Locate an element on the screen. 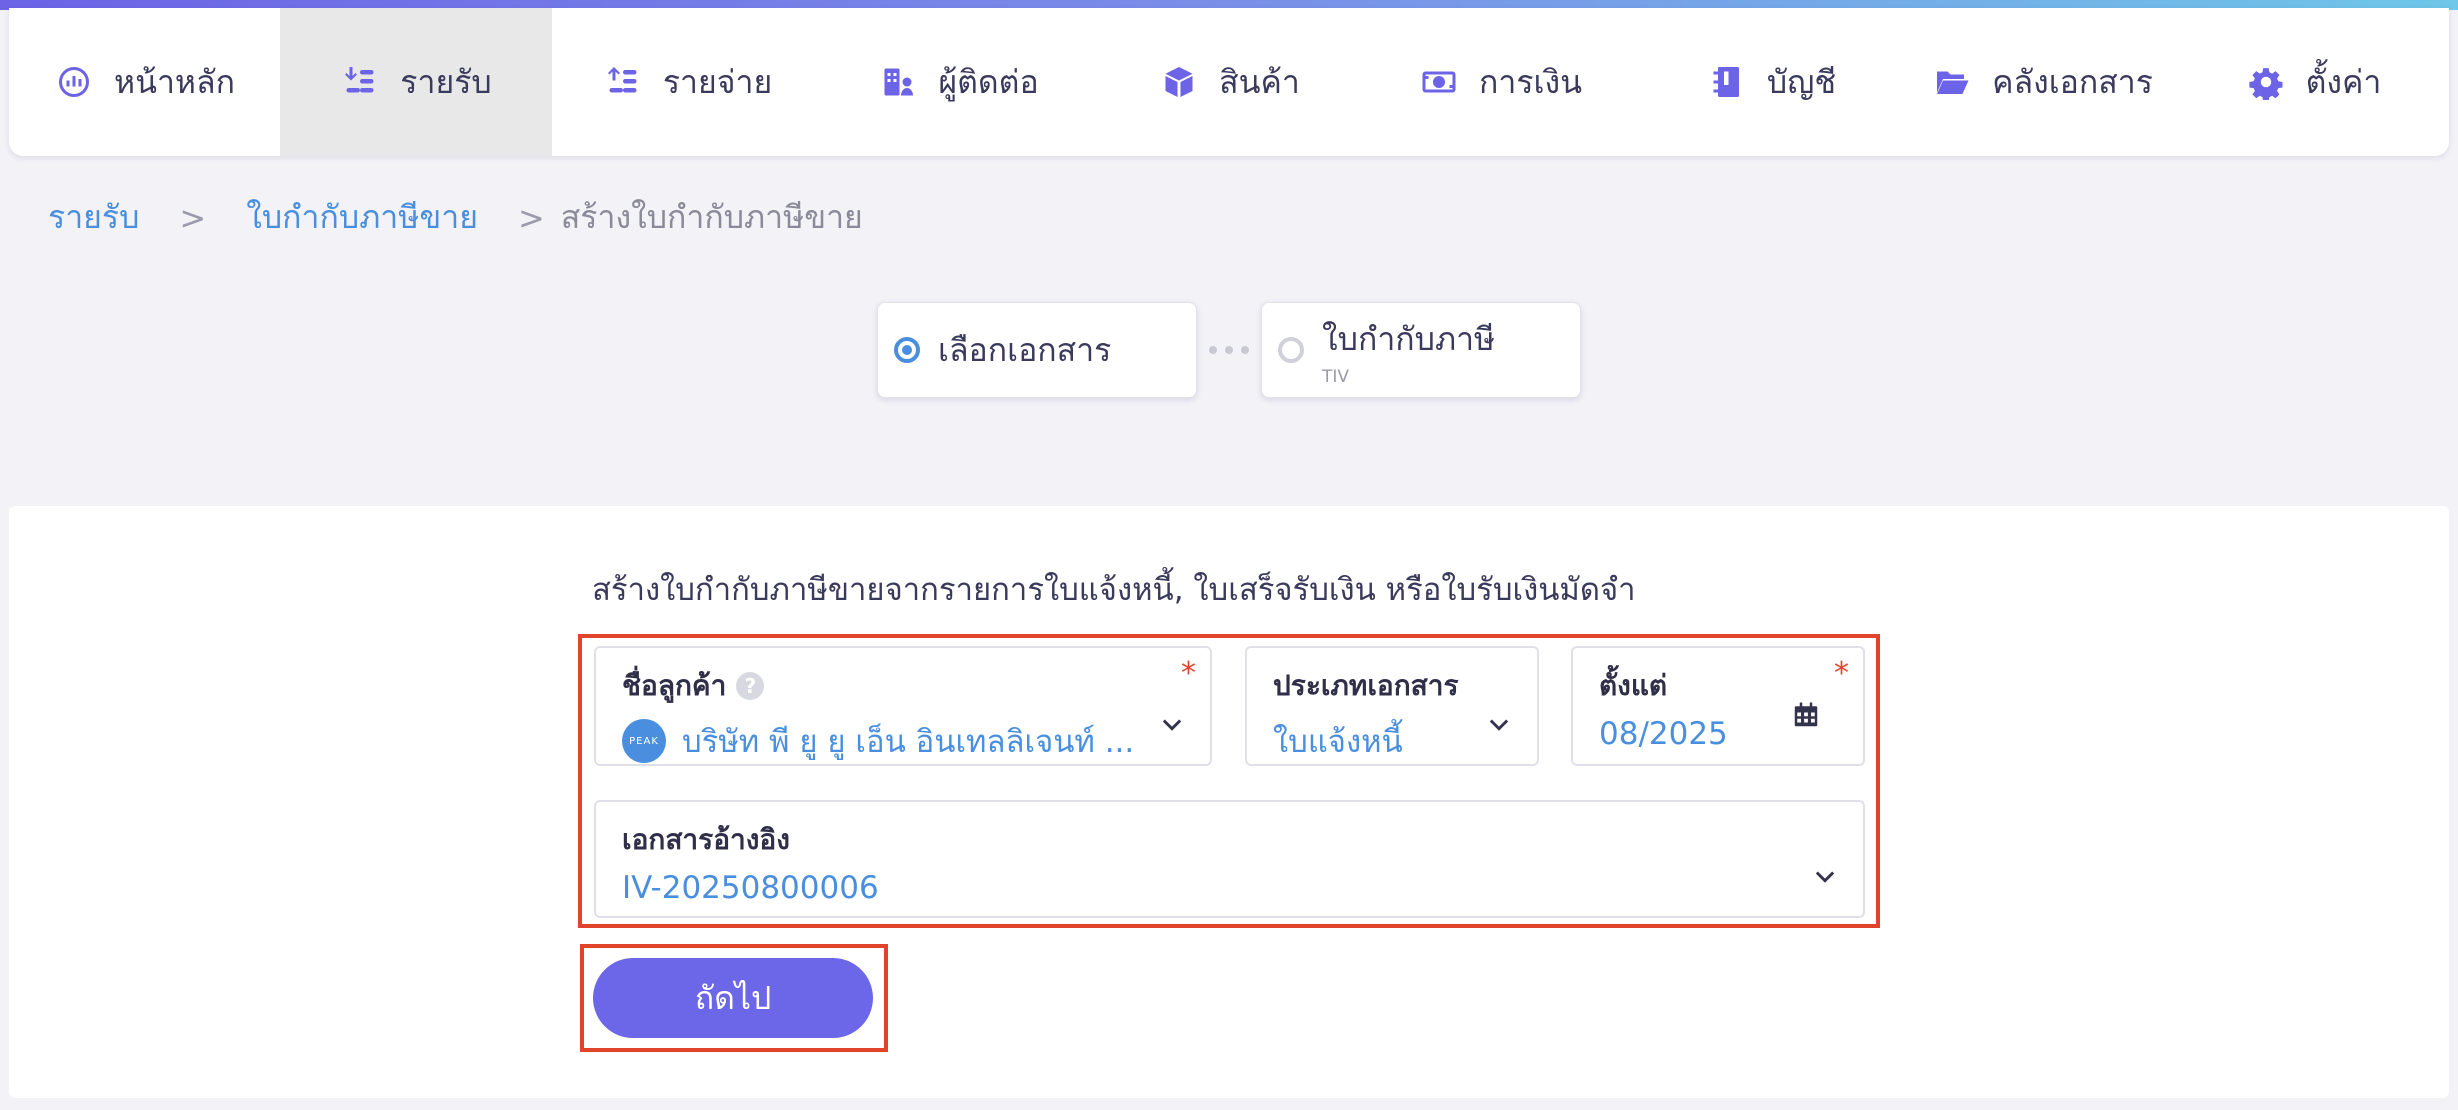  doc-type-label: ประเภทเอกสาร is located at coordinates (1366, 685).